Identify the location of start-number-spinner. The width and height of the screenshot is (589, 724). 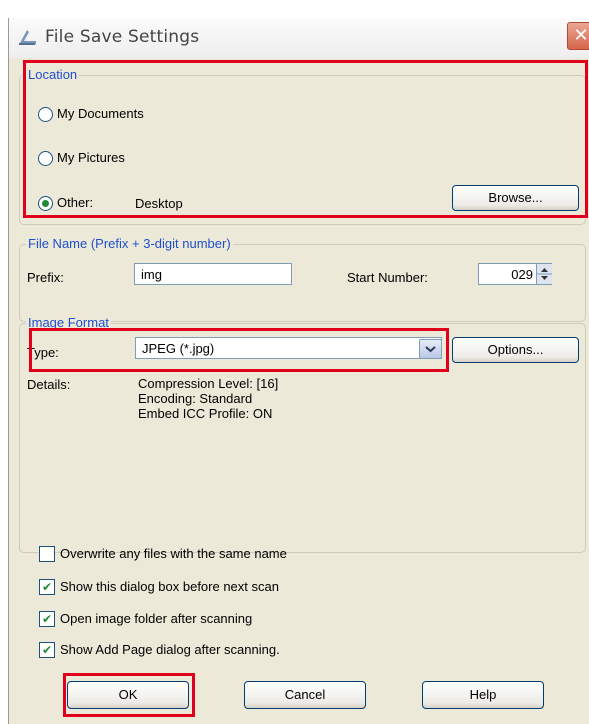
(544, 274).